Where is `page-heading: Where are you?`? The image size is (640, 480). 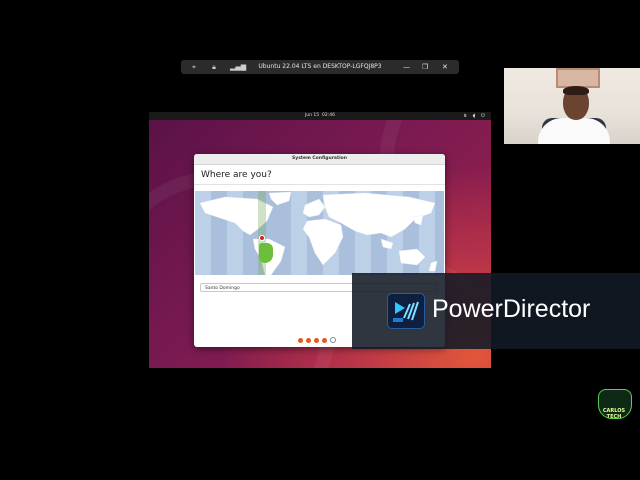
page-heading: Where are you? is located at coordinates (236, 175).